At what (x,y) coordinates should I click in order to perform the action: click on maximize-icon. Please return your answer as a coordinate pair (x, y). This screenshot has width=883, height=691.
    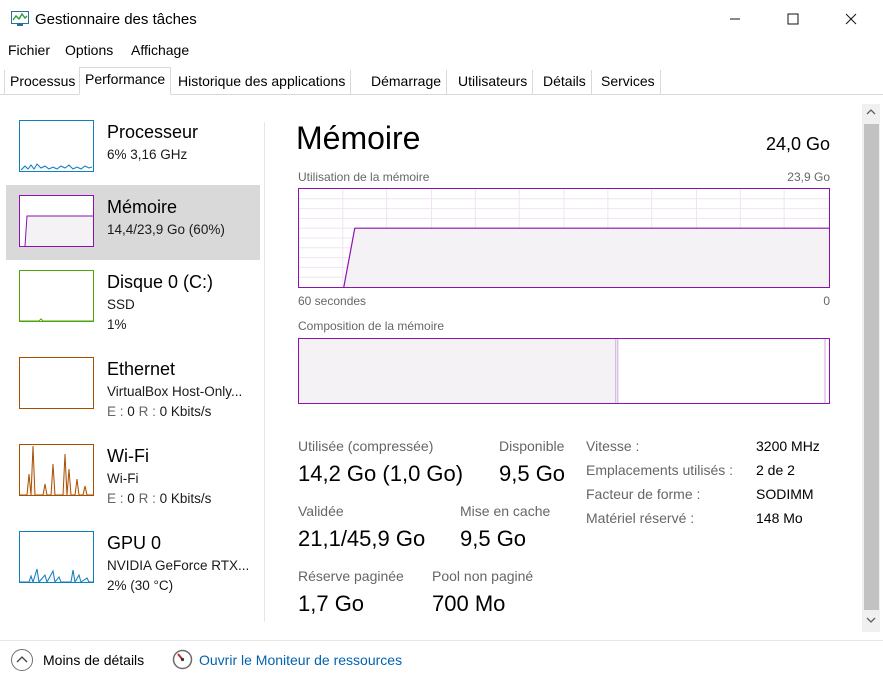
    Looking at the image, I should click on (793, 19).